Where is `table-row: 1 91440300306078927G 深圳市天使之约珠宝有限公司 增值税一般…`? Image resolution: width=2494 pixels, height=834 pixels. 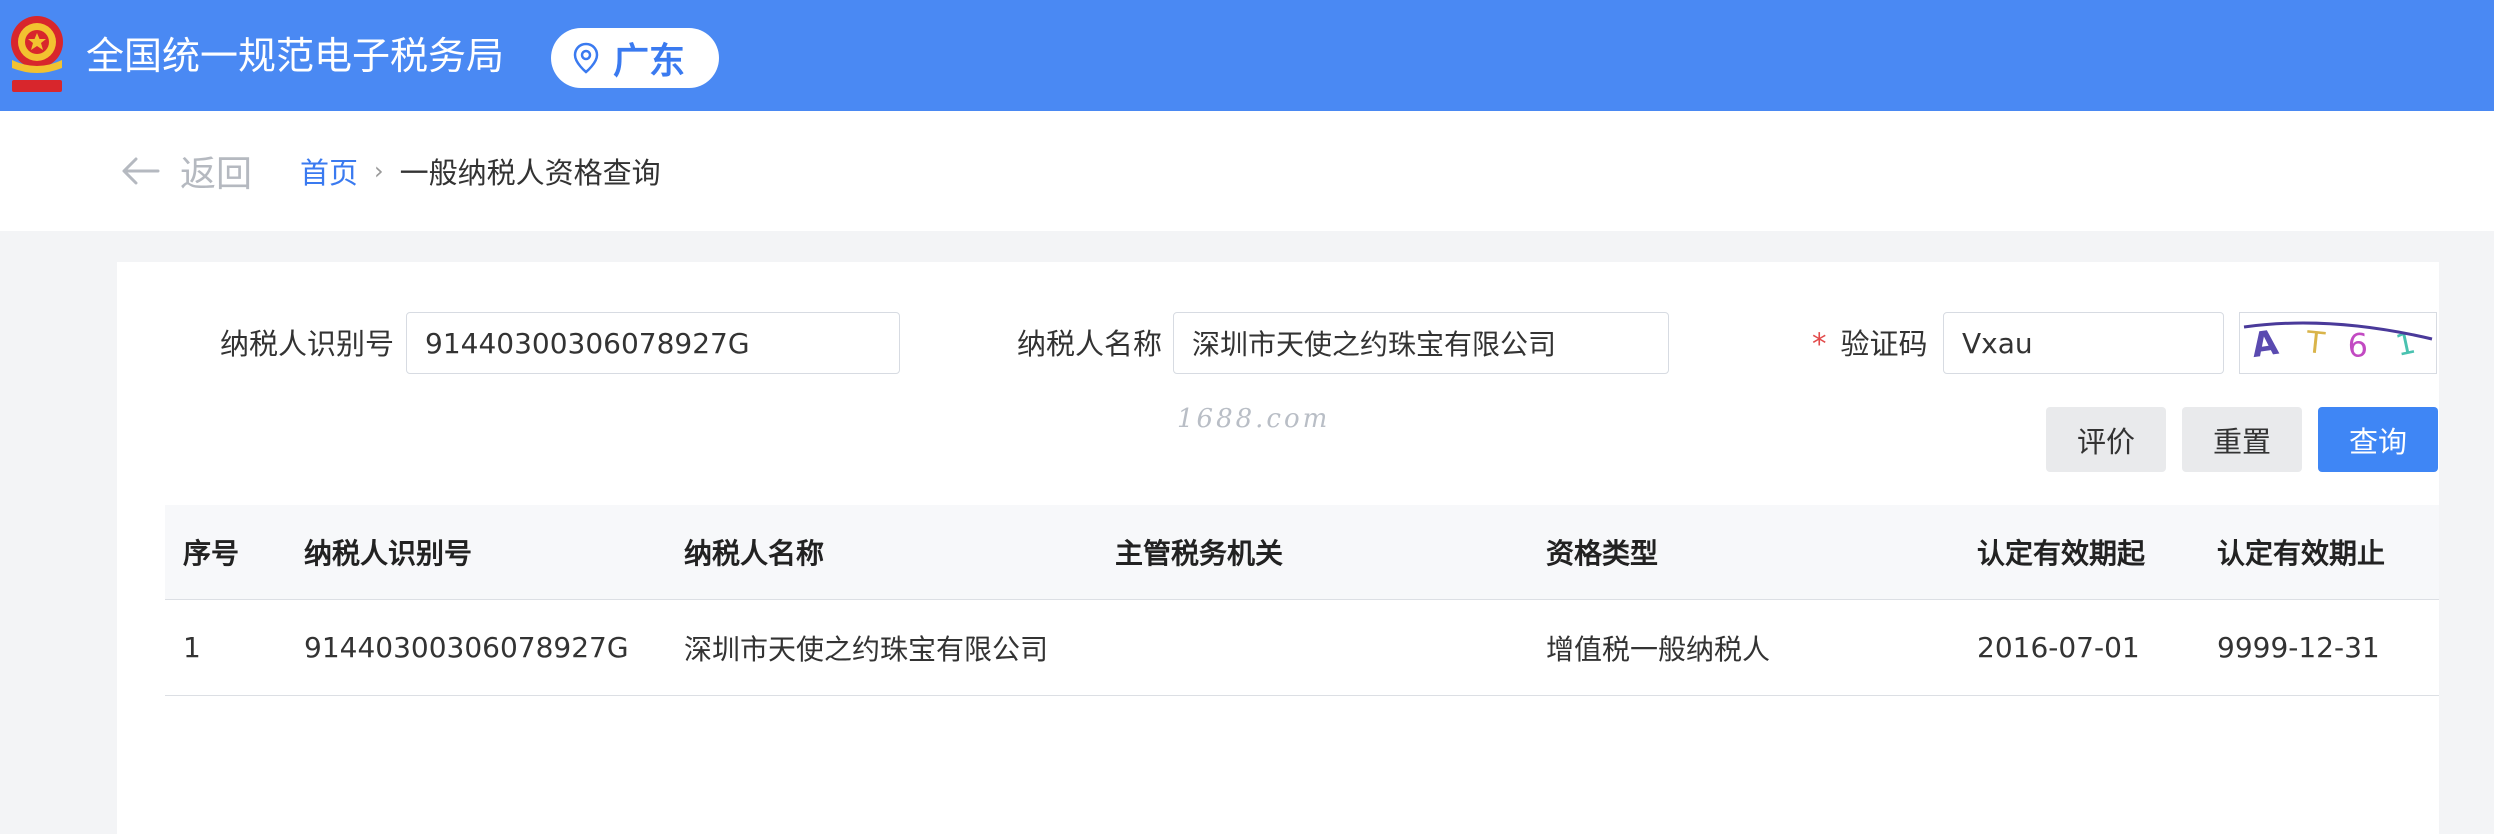
table-row: 1 91440300306078927G 深圳市天使之约珠宝有限公司 增值税一般… is located at coordinates (1302, 648).